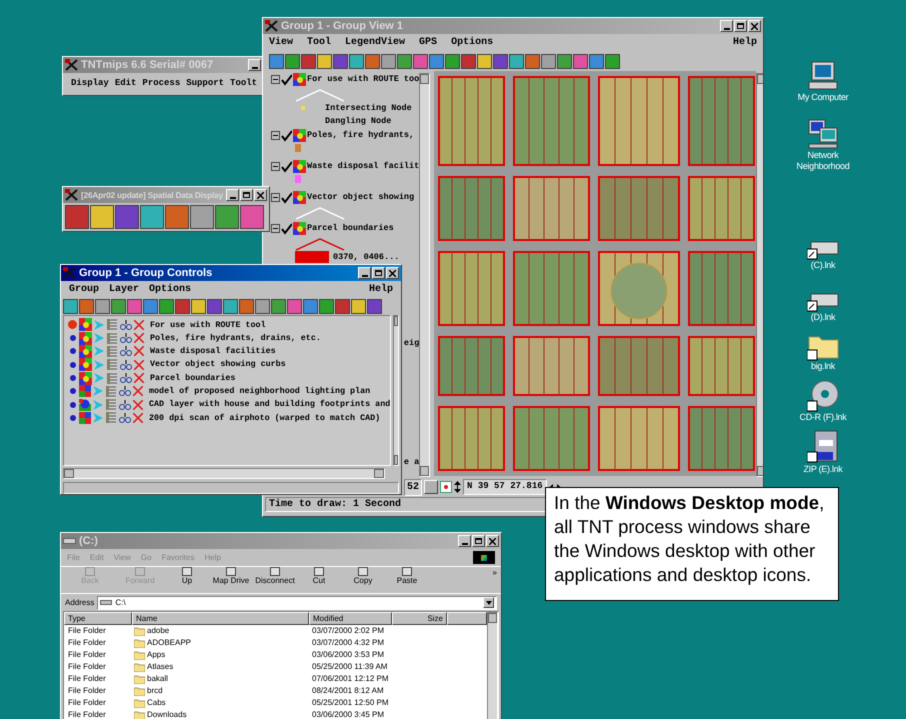  What do you see at coordinates (167, 714) in the screenshot?
I see `table-cell: Downloads` at bounding box center [167, 714].